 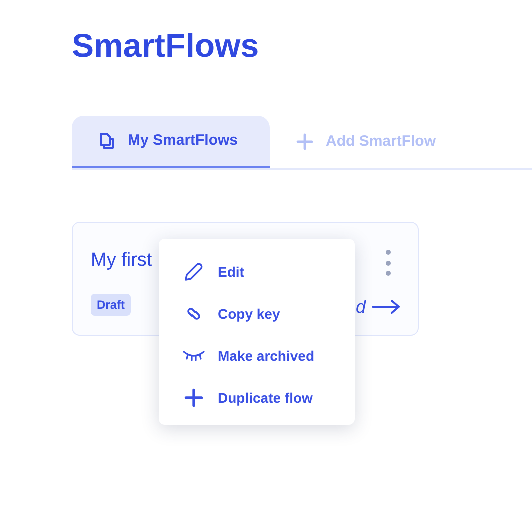 What do you see at coordinates (121, 261) in the screenshot?
I see `card-title: My first` at bounding box center [121, 261].